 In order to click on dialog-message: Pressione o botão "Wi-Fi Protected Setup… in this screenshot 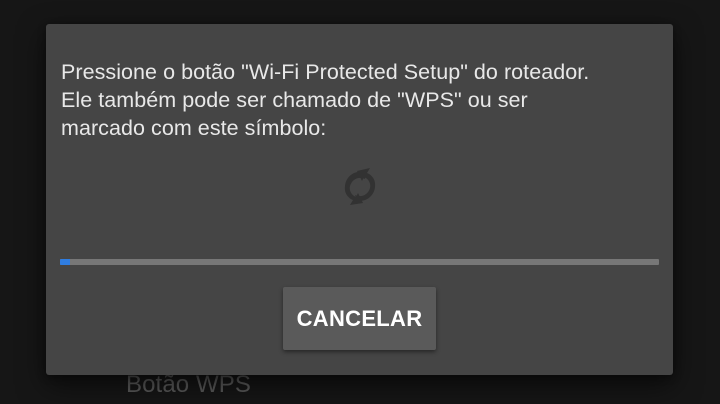, I will do `click(325, 100)`.